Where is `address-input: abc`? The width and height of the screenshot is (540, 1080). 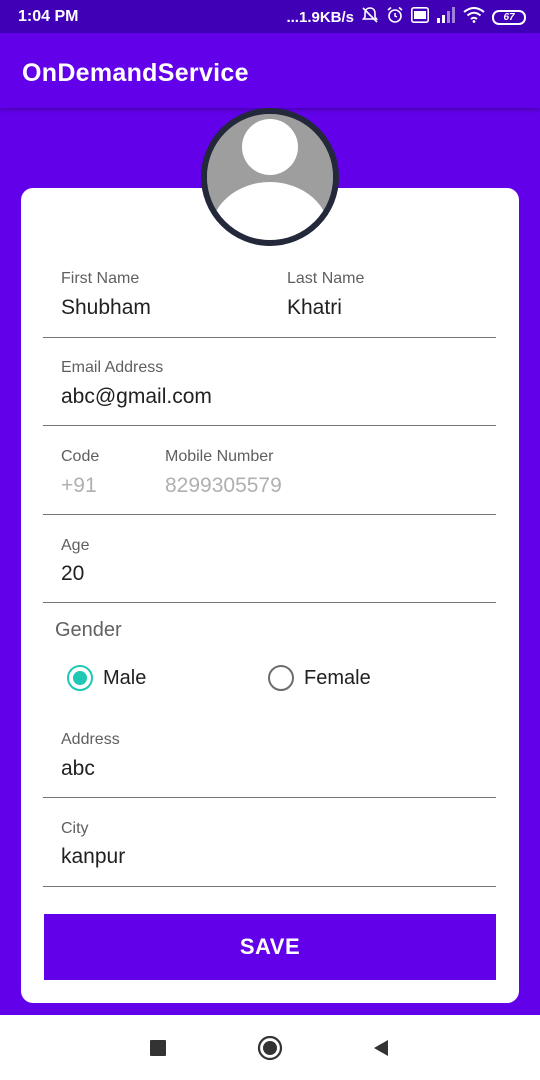
address-input: abc is located at coordinates (78, 769).